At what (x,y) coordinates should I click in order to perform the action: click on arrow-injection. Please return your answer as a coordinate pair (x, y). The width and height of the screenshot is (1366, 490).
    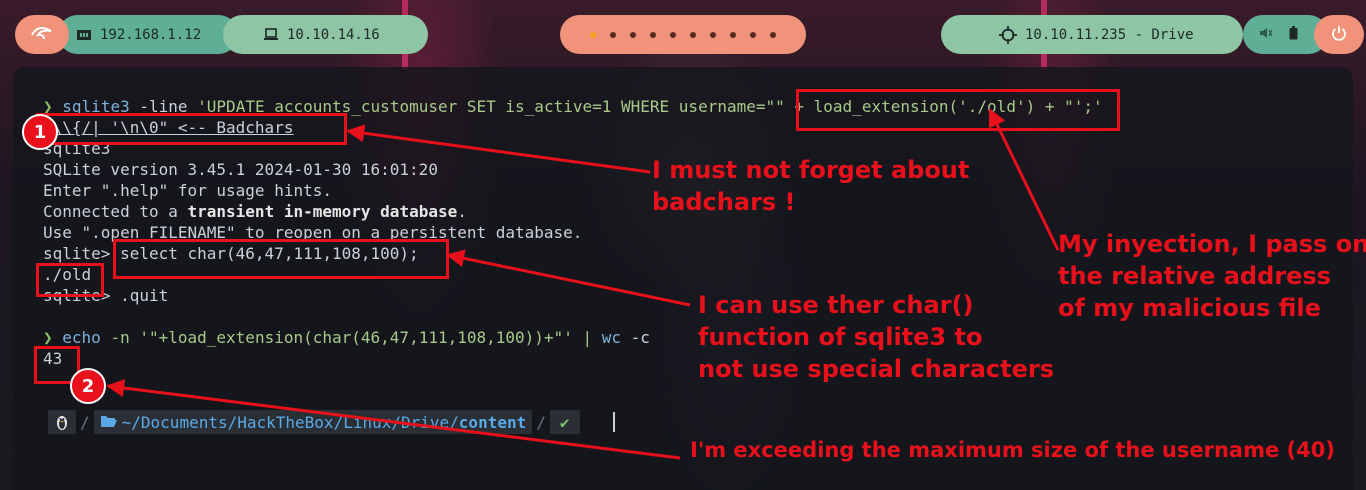
    Looking at the image, I should click on (1024, 179).